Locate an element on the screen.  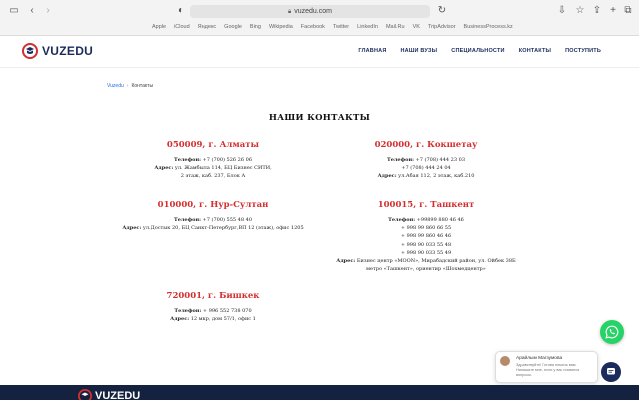
phone-line: + 998 99 860 66 55 is located at coordinates (426, 228).